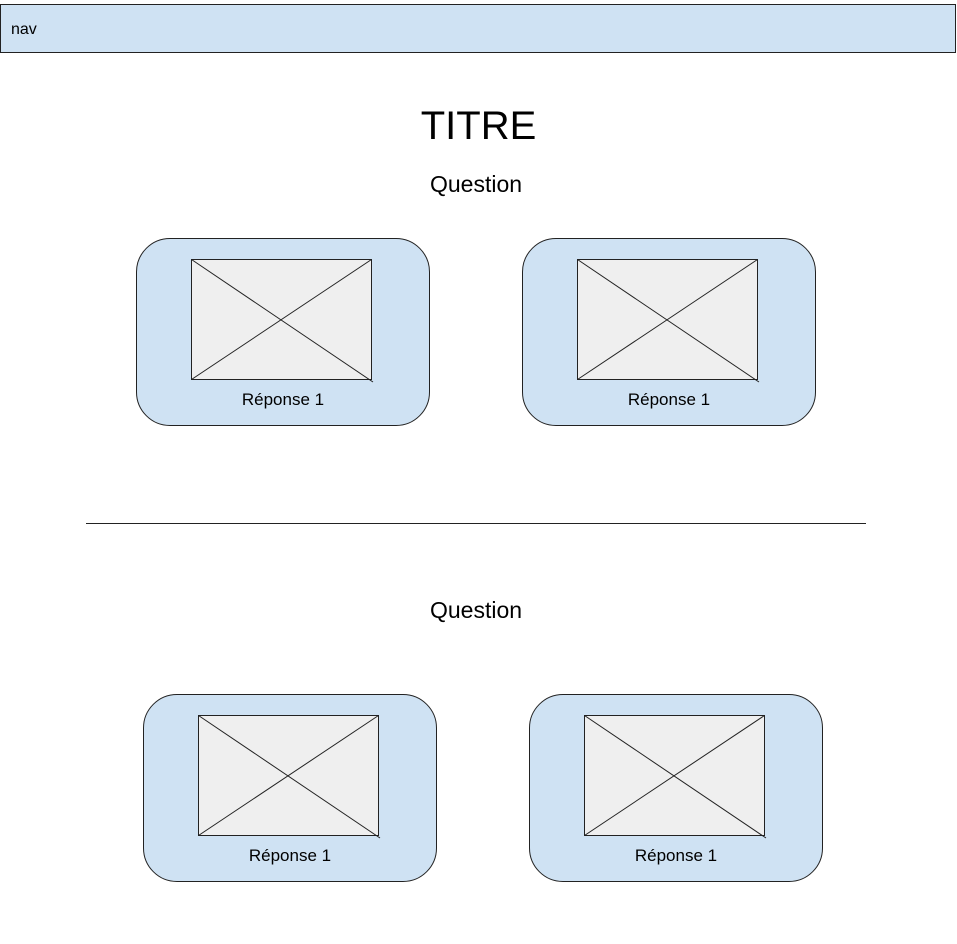  I want to click on nav-bar: nav, so click(478, 28).